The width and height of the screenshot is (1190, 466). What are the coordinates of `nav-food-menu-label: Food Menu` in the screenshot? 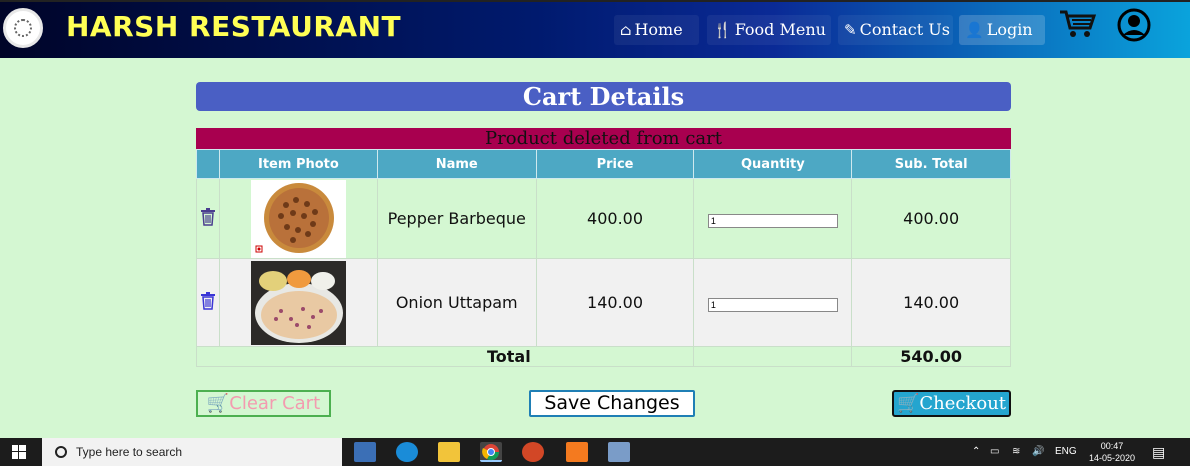 It's located at (780, 29).